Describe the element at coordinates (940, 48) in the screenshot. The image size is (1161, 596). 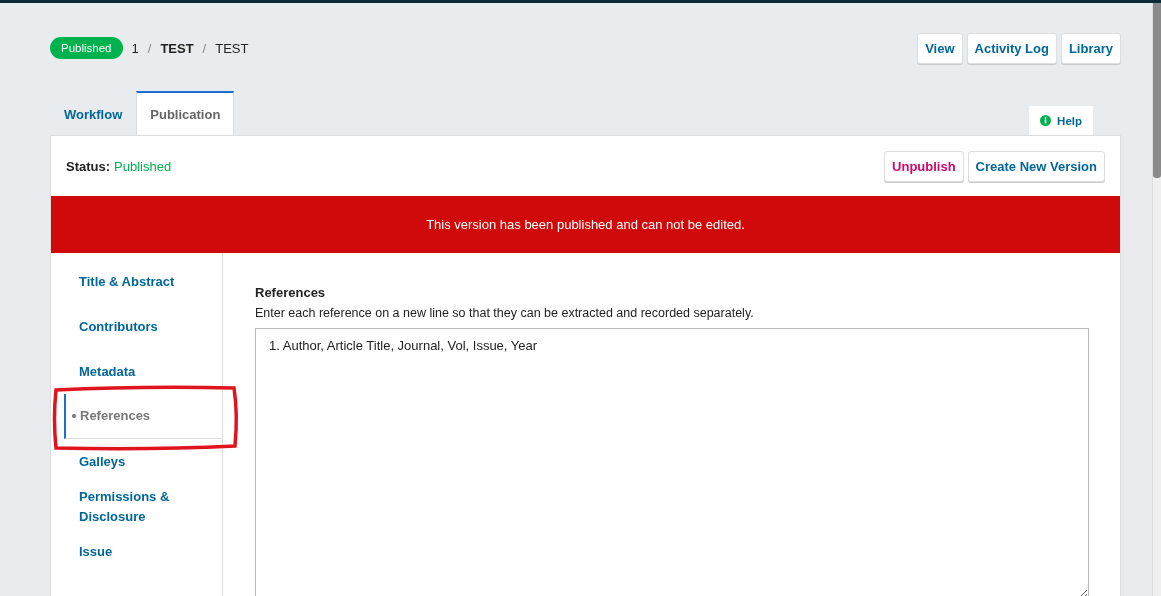
I see `header-button: View` at that location.